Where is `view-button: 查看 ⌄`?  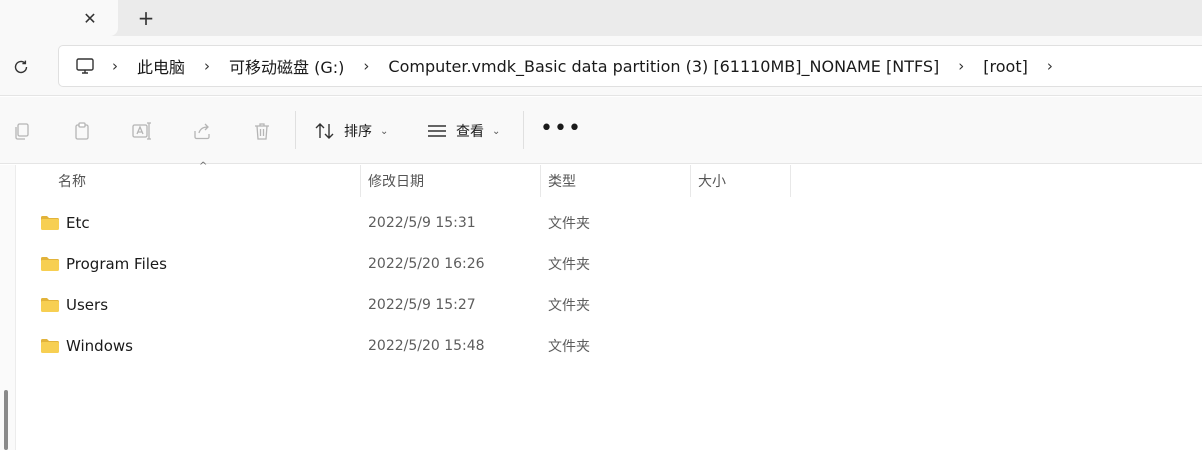 view-button: 查看 ⌄ is located at coordinates (463, 131).